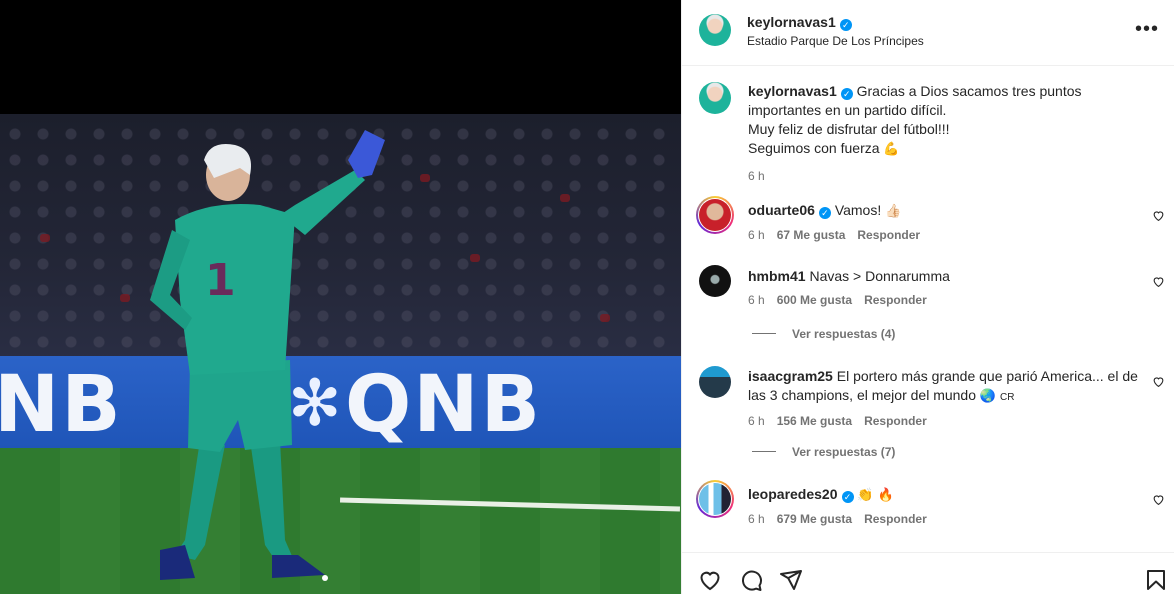 The width and height of the screenshot is (1174, 595). What do you see at coordinates (858, 210) in the screenshot?
I see `comment-text: Vamos!` at bounding box center [858, 210].